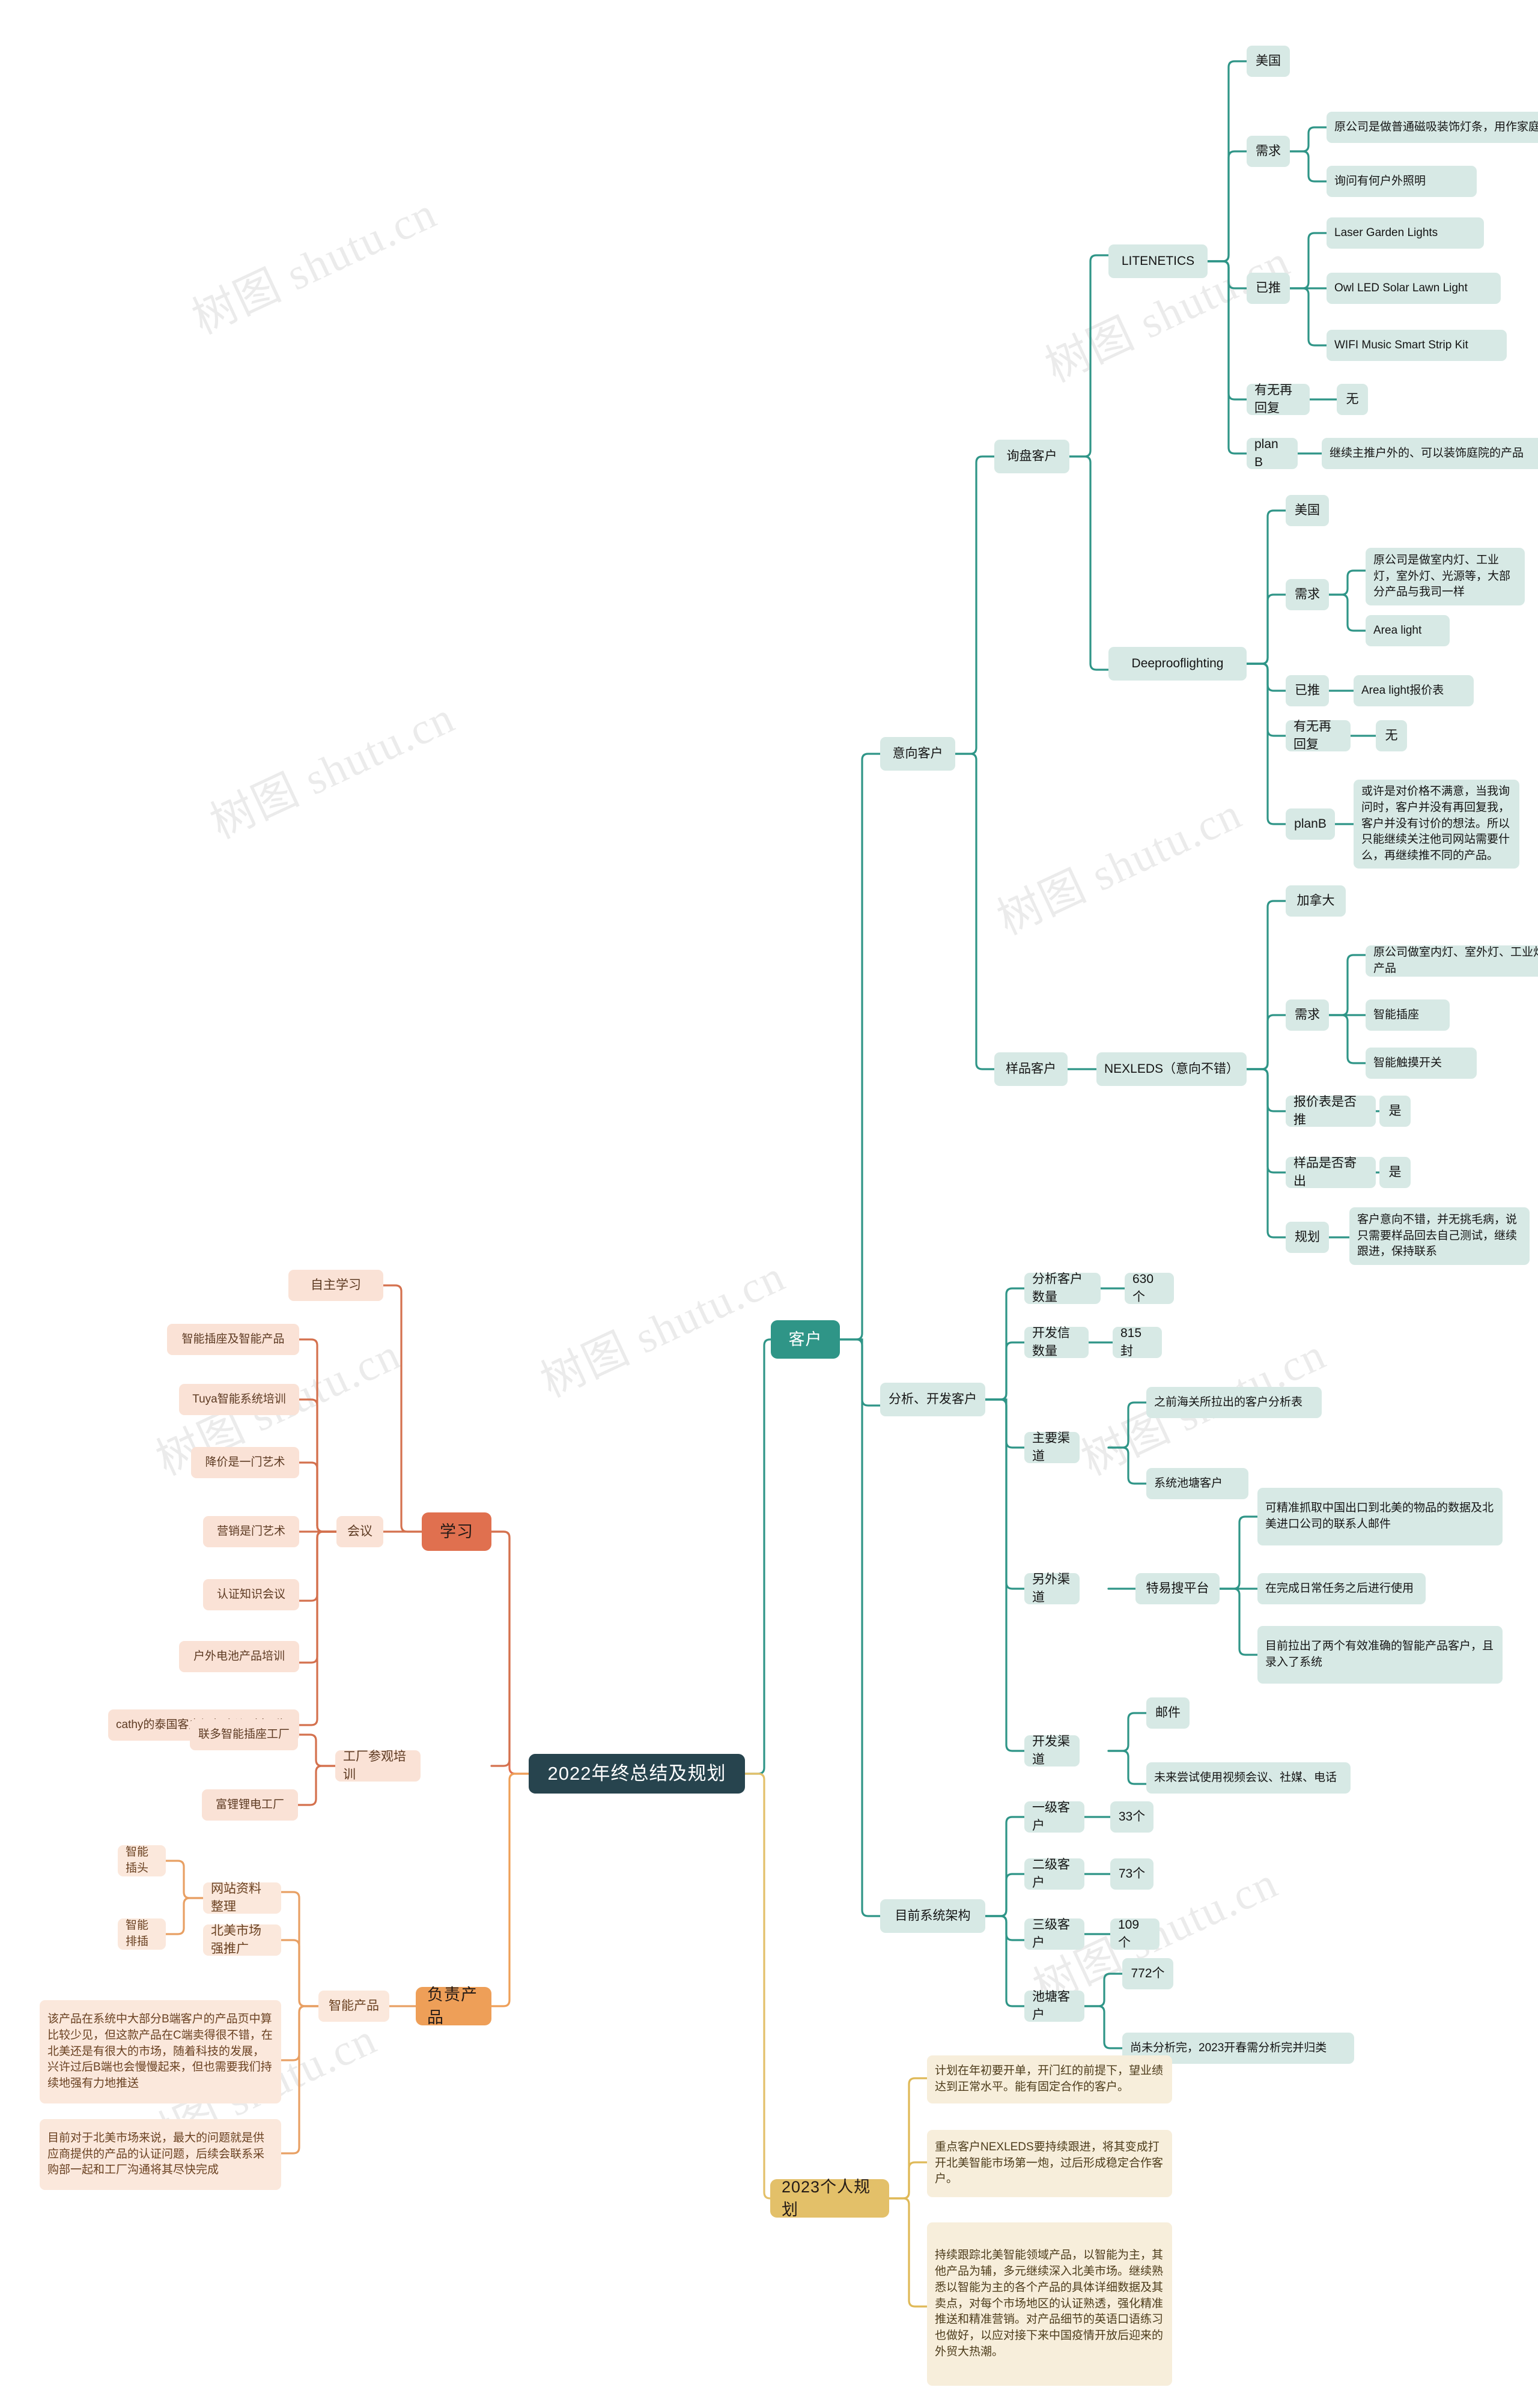 The image size is (1538, 2408). I want to click on node-deeproof-demand-label: 需求, so click(1307, 594).